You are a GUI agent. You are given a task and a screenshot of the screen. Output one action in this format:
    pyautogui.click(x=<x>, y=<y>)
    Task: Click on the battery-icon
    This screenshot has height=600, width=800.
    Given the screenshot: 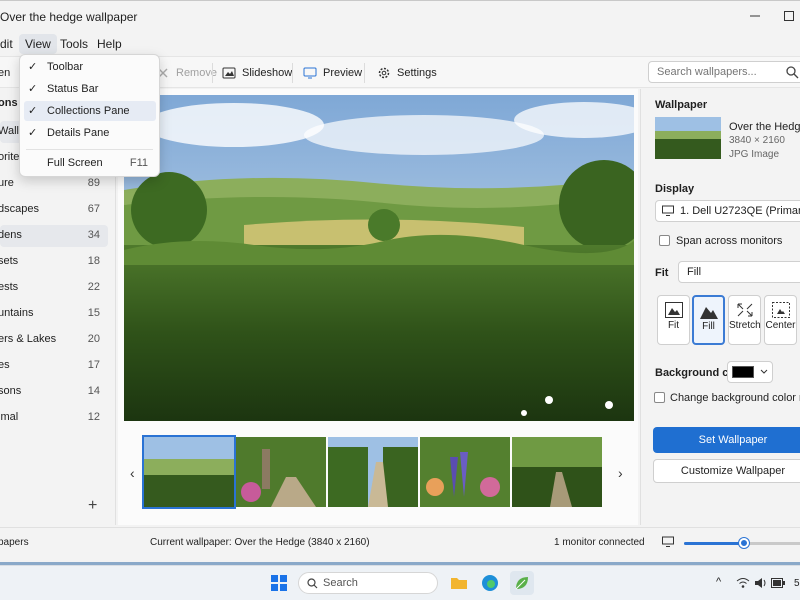 What is the action you would take?
    pyautogui.click(x=778, y=583)
    